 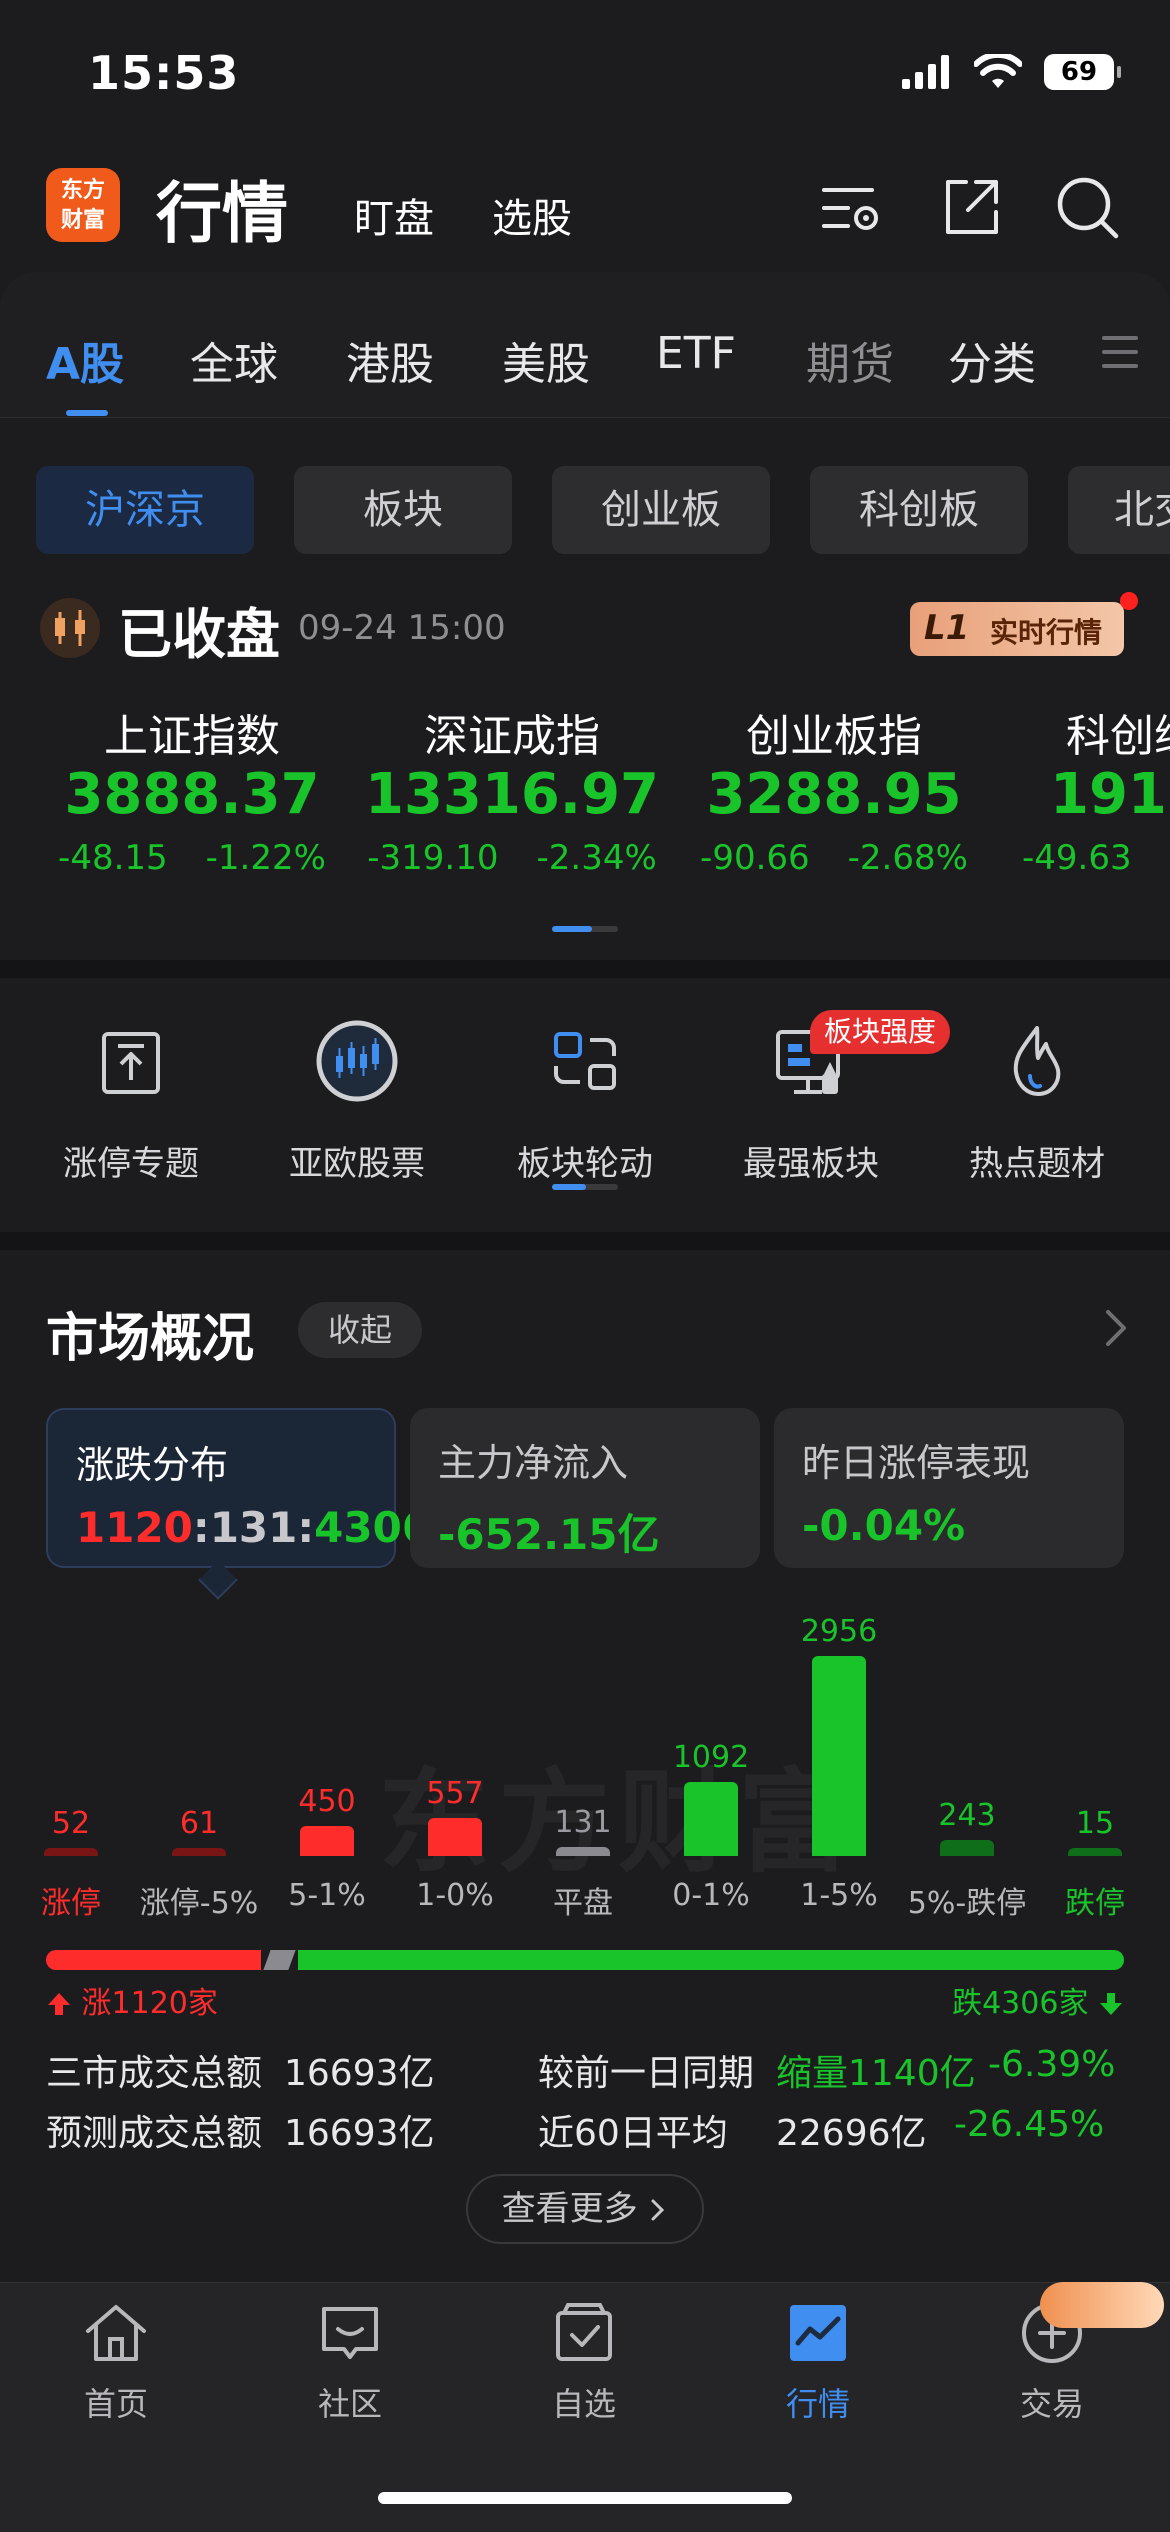 What do you see at coordinates (403, 510) in the screenshot?
I see `segment-sectors: 板块` at bounding box center [403, 510].